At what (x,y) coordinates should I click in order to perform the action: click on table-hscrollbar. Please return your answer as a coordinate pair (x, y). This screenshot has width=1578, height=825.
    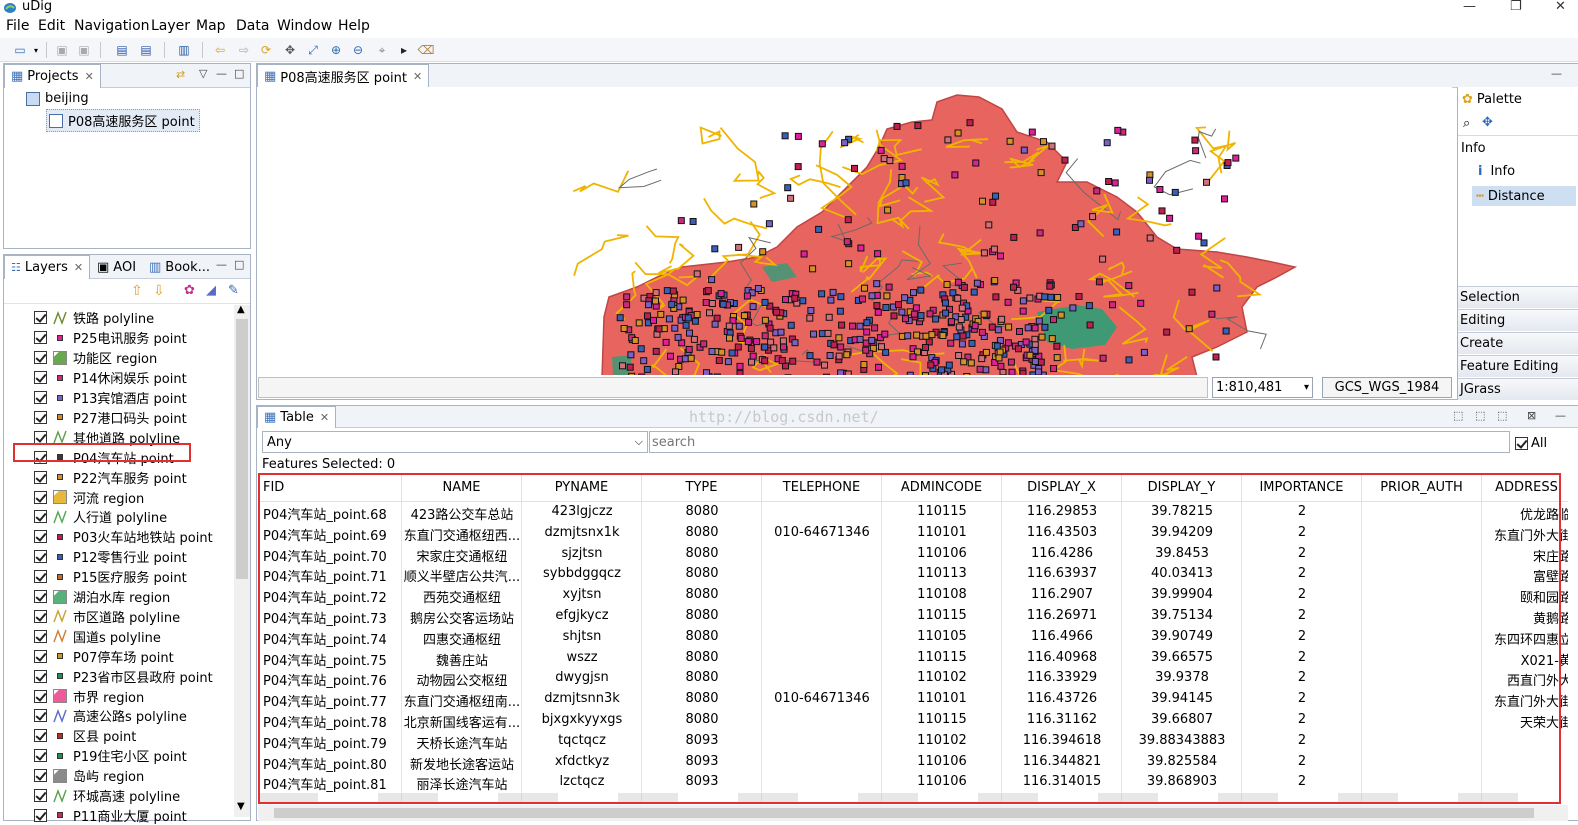
    Looking at the image, I should click on (913, 813).